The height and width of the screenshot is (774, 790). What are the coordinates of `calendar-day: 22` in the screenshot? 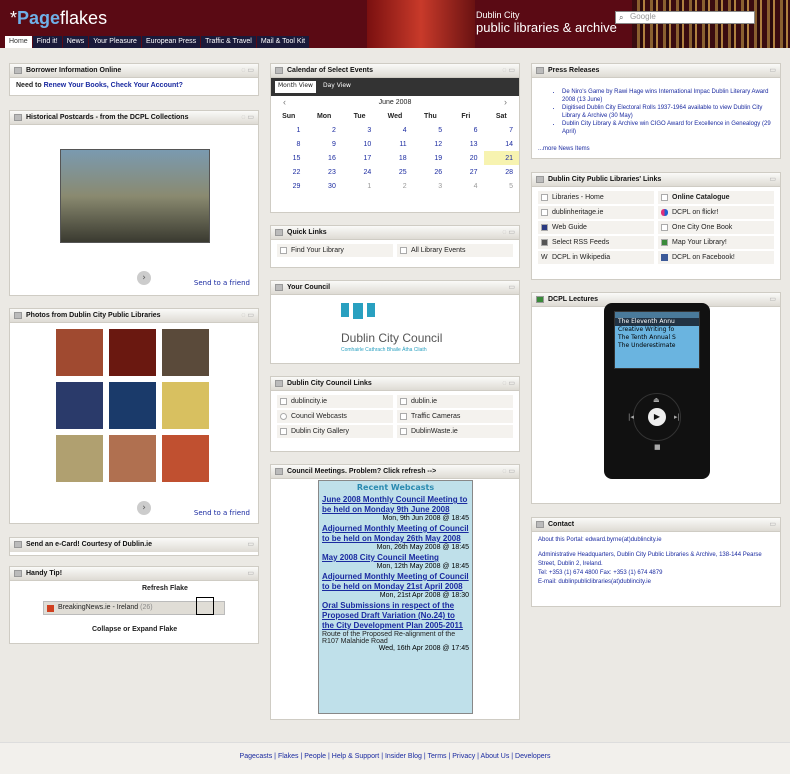 It's located at (288, 172).